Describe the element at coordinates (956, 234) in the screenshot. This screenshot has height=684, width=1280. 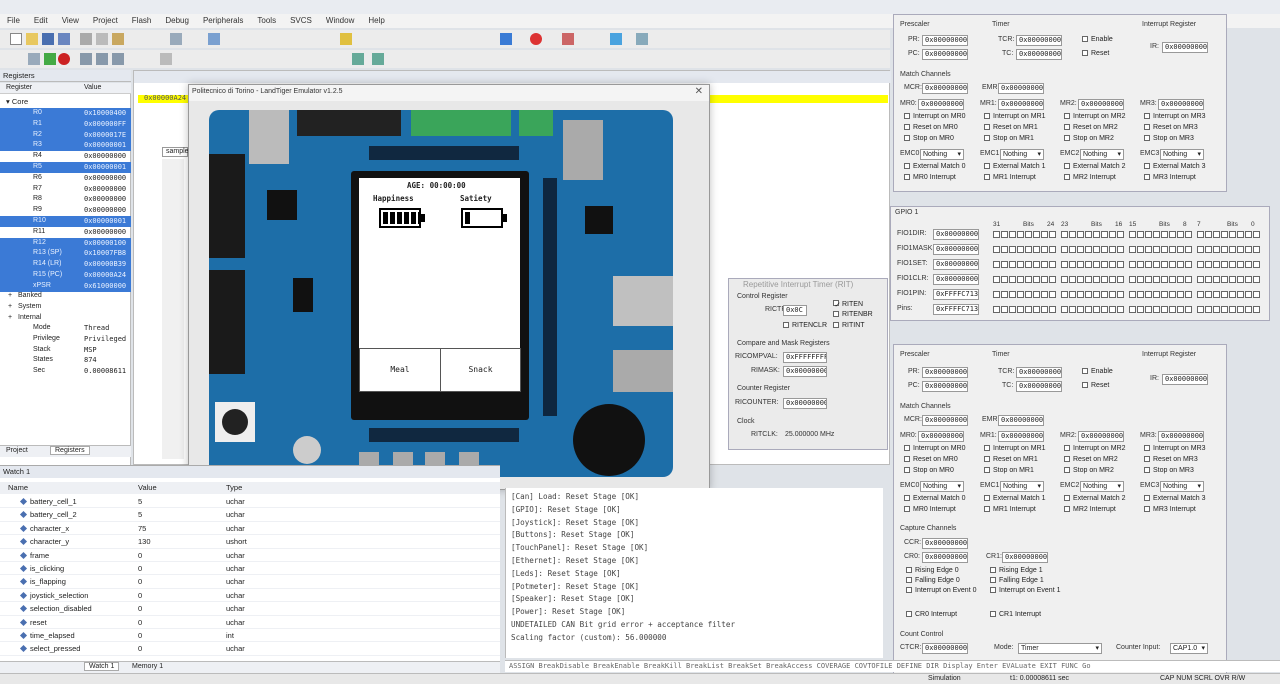
I see `gpio-reg-field: 0x00000000` at that location.